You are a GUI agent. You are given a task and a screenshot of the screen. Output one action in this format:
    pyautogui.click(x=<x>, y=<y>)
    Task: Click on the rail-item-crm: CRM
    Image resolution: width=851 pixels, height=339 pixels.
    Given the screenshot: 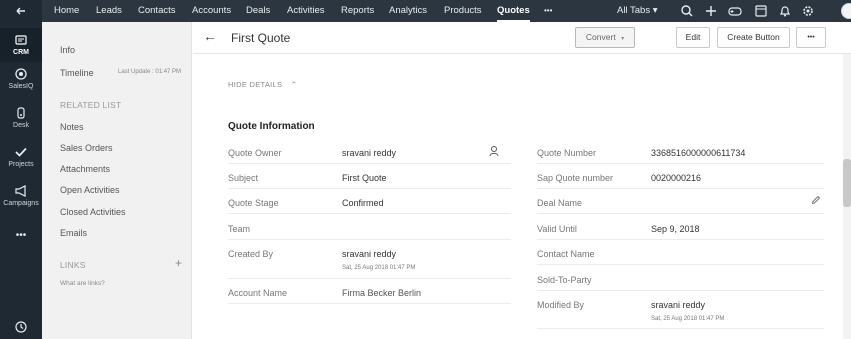 What is the action you would take?
    pyautogui.click(x=21, y=45)
    